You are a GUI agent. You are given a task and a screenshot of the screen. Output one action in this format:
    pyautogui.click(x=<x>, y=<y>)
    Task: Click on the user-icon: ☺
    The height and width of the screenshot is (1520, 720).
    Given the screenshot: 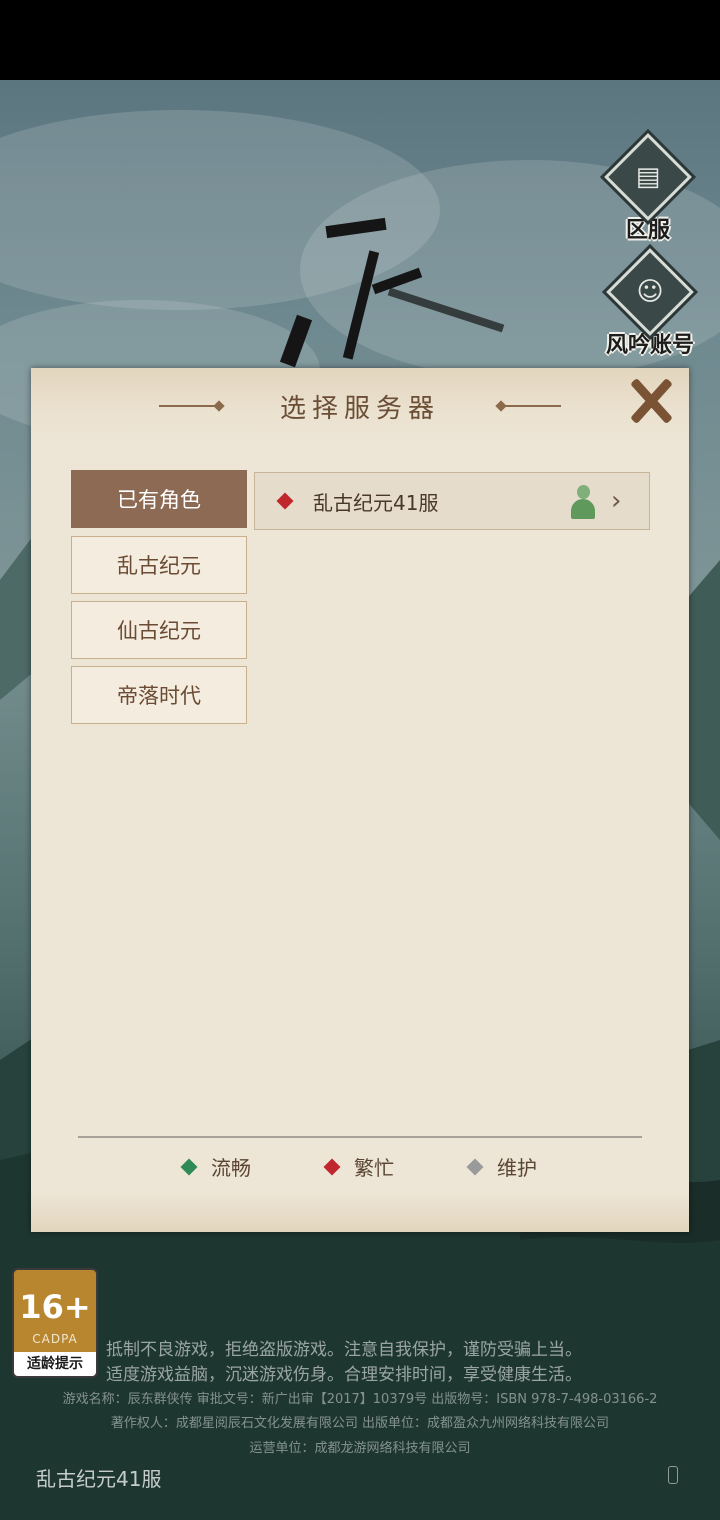 What is the action you would take?
    pyautogui.click(x=650, y=292)
    